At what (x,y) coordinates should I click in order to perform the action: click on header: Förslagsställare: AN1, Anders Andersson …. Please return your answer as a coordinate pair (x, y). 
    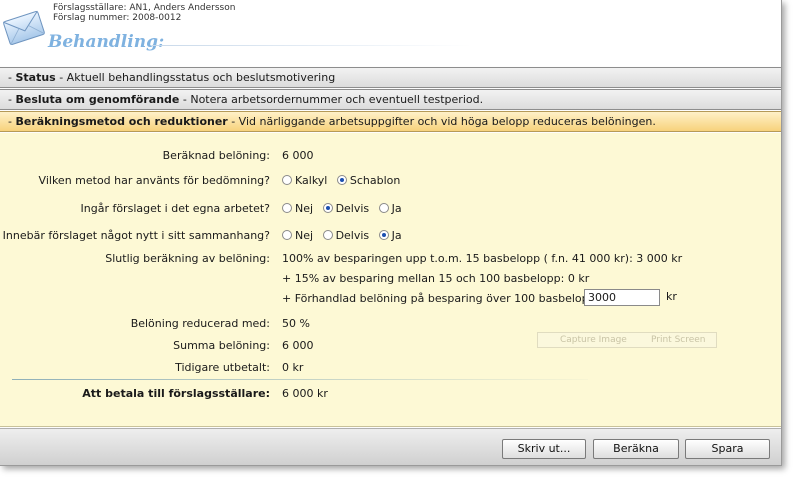
    Looking at the image, I should click on (390, 33).